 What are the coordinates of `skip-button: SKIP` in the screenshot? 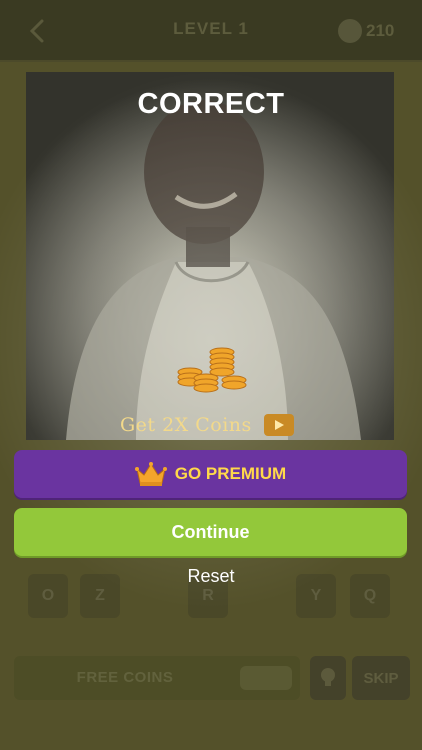 It's located at (381, 678).